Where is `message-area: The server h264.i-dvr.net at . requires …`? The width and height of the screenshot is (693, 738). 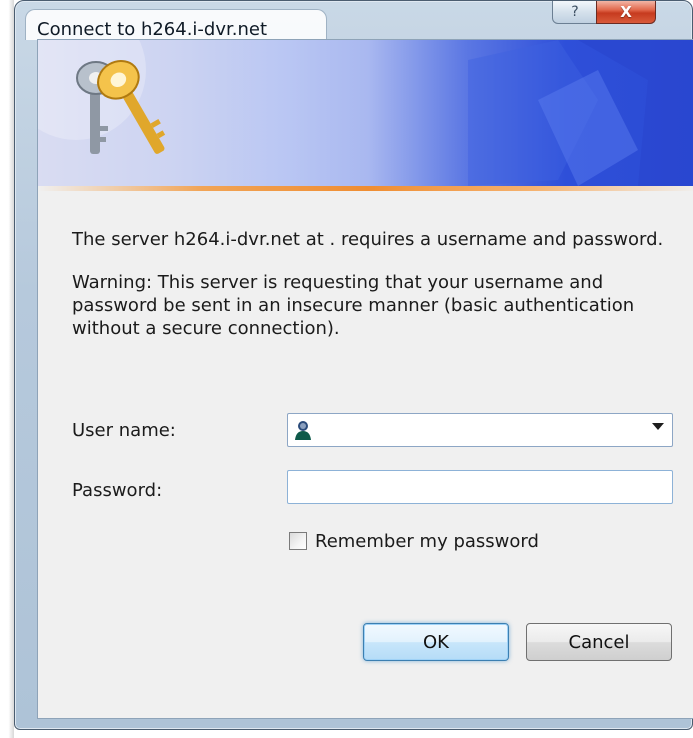
message-area: The server h264.i-dvr.net at . requires … is located at coordinates (377, 284).